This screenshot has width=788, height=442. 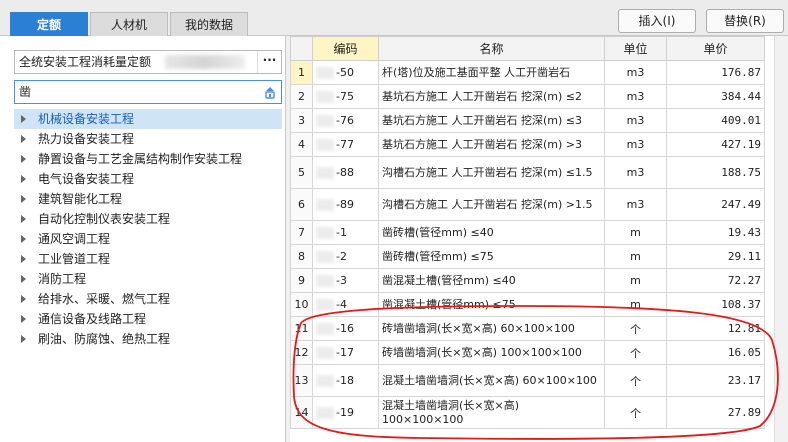 I want to click on tree-item: 通信设备及线路工程, so click(x=148, y=319).